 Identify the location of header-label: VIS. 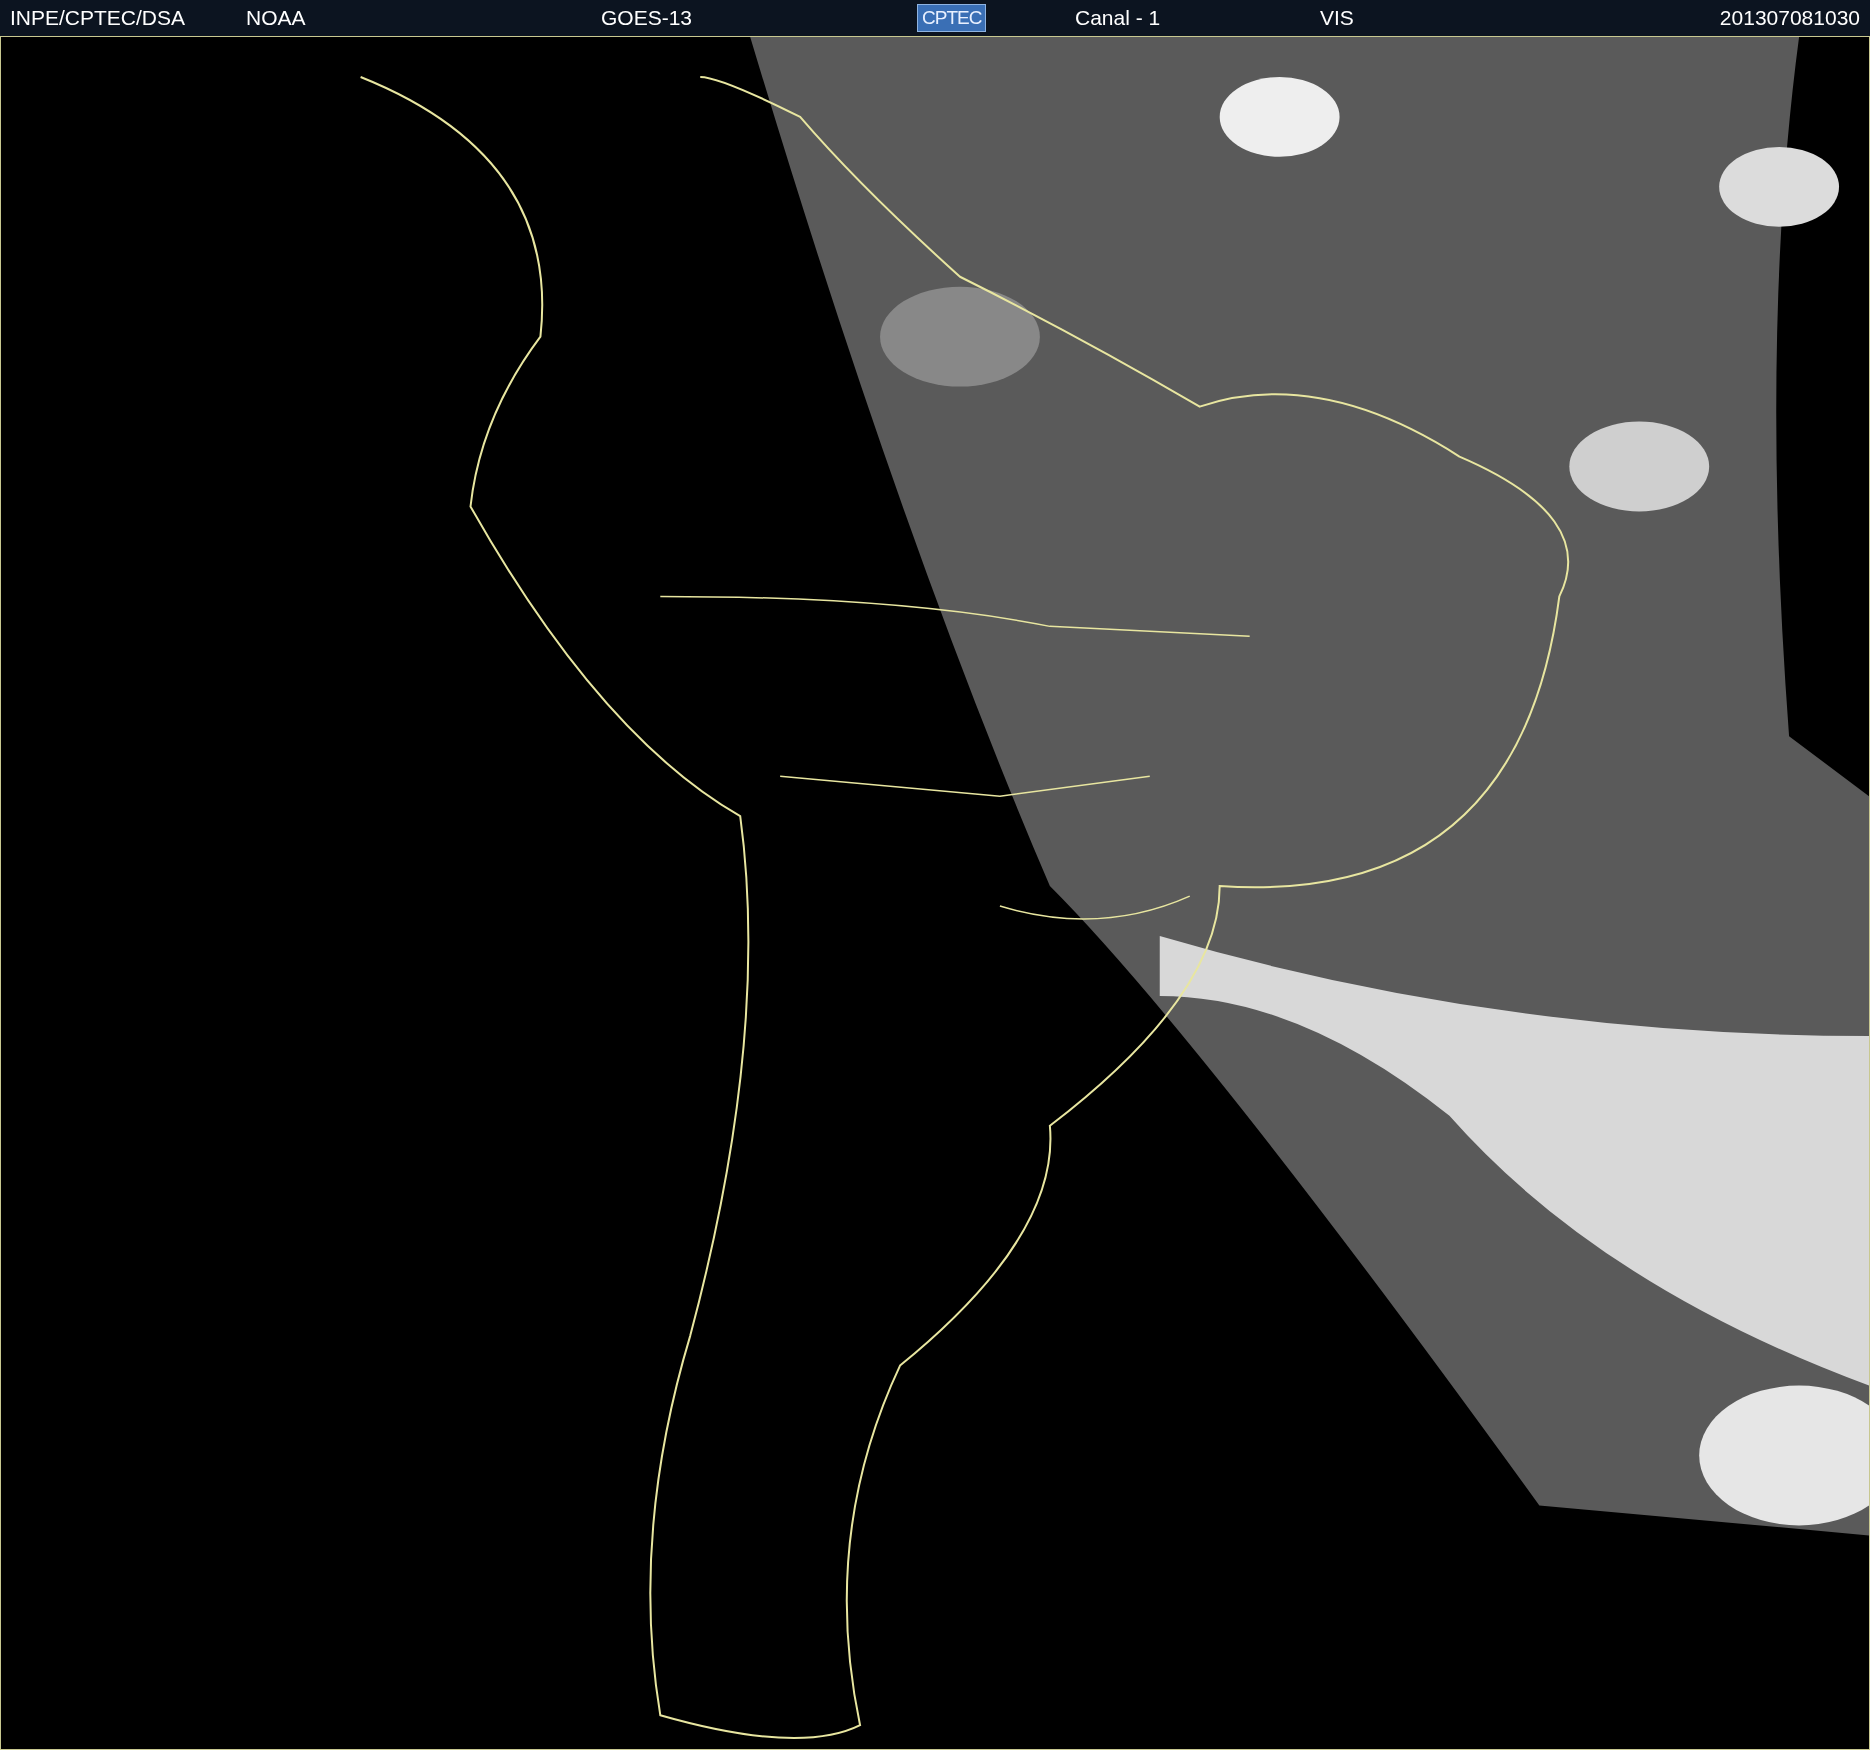
(1337, 17).